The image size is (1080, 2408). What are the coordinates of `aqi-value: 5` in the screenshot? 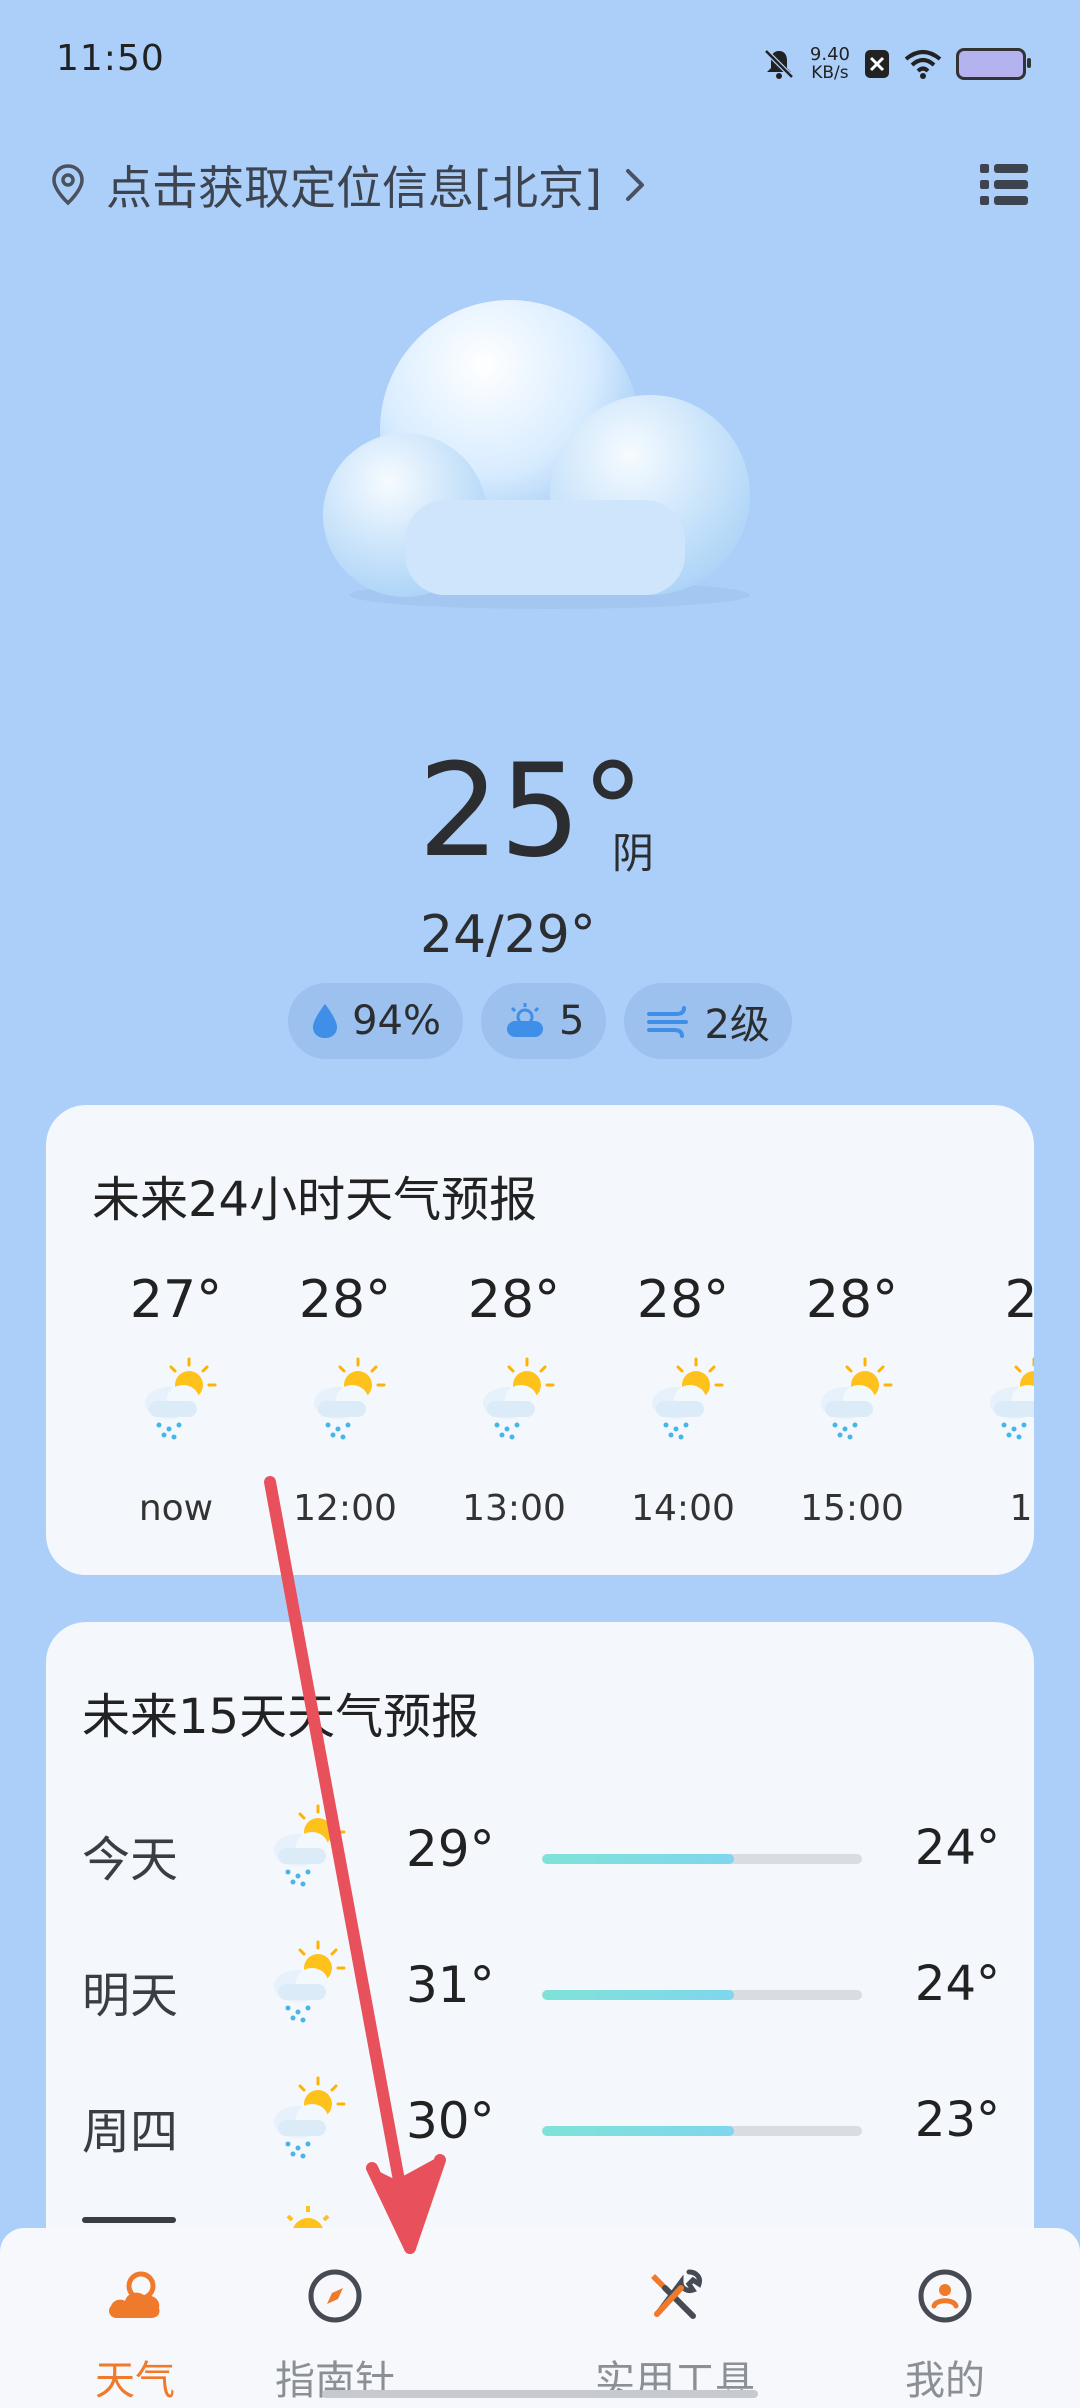 It's located at (572, 1021).